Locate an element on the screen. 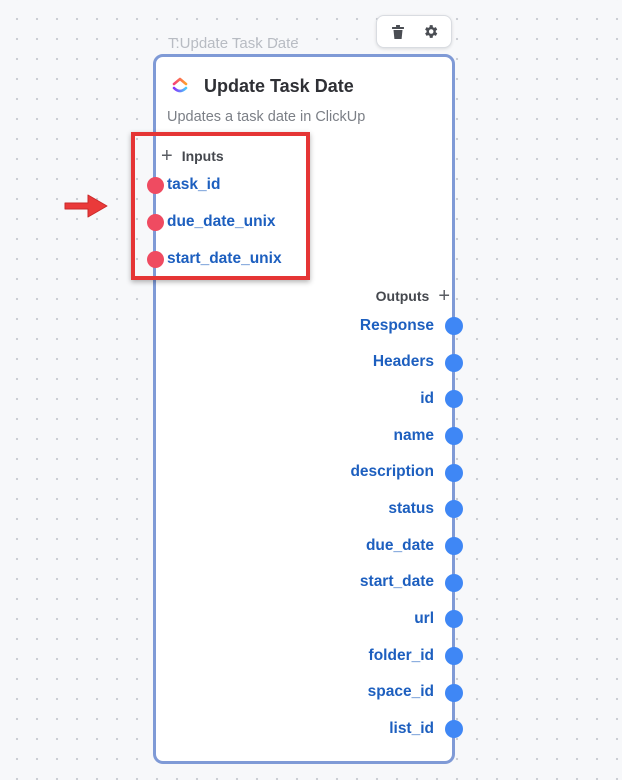  output-port-id is located at coordinates (454, 399).